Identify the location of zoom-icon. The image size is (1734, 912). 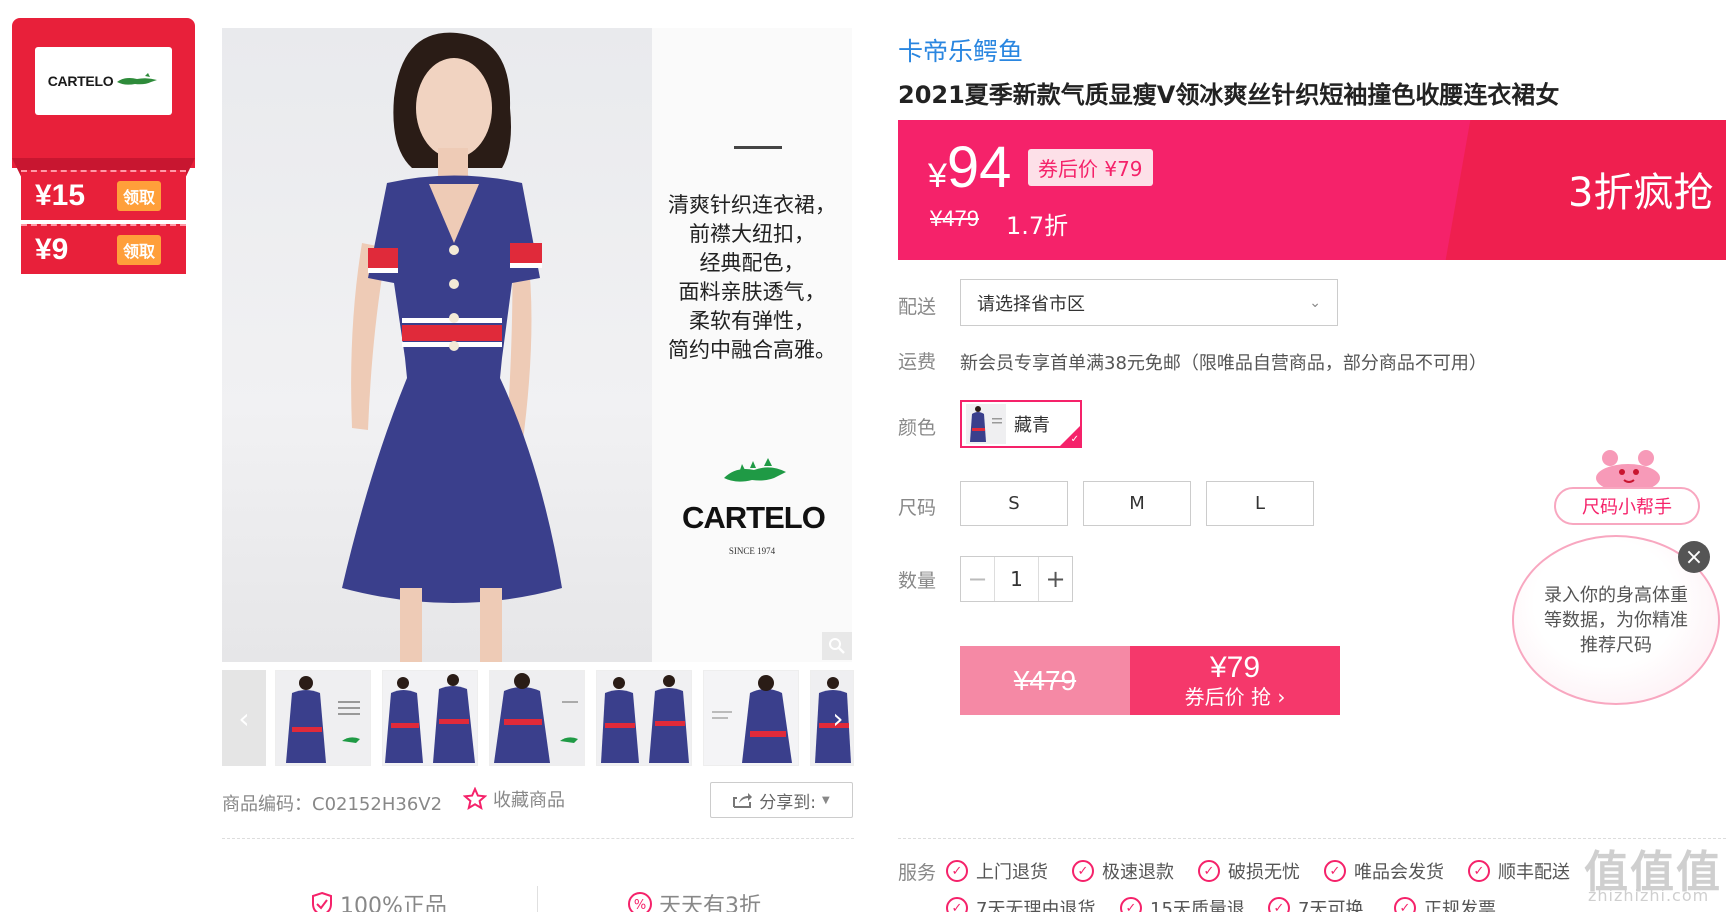
(837, 646).